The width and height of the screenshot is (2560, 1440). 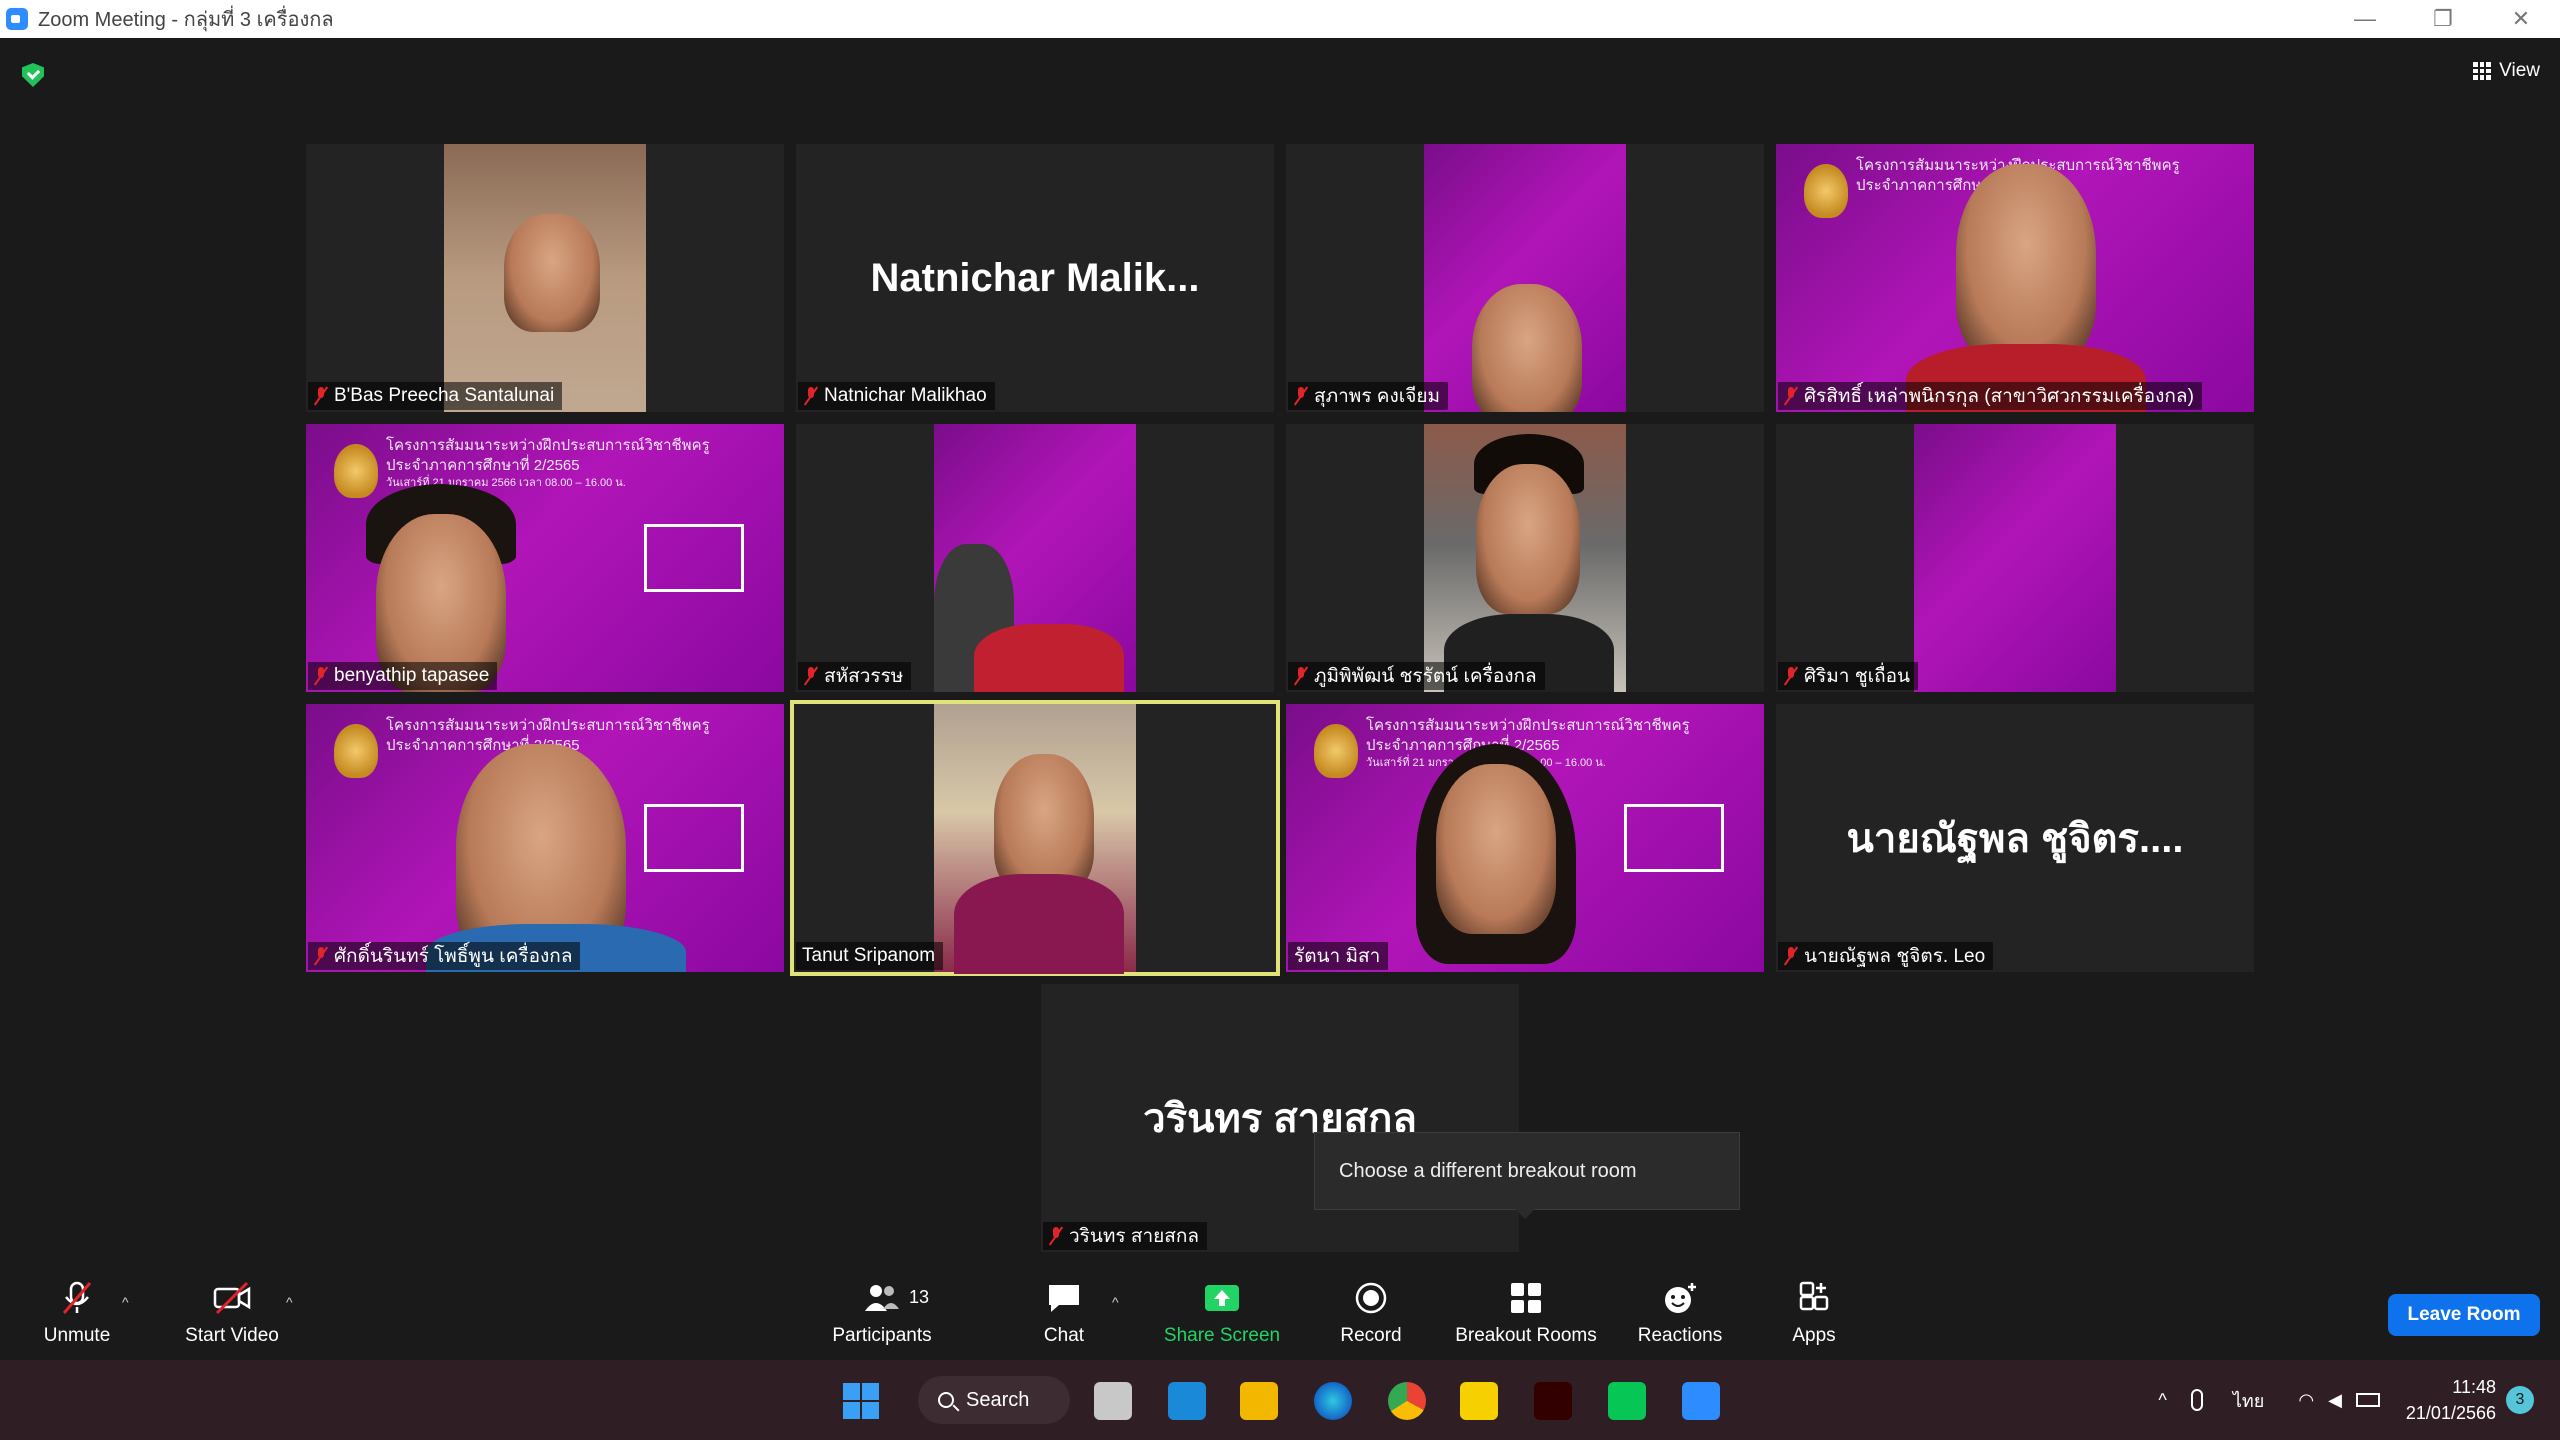 What do you see at coordinates (882, 1314) in the screenshot?
I see `participants-button: 13 Participants` at bounding box center [882, 1314].